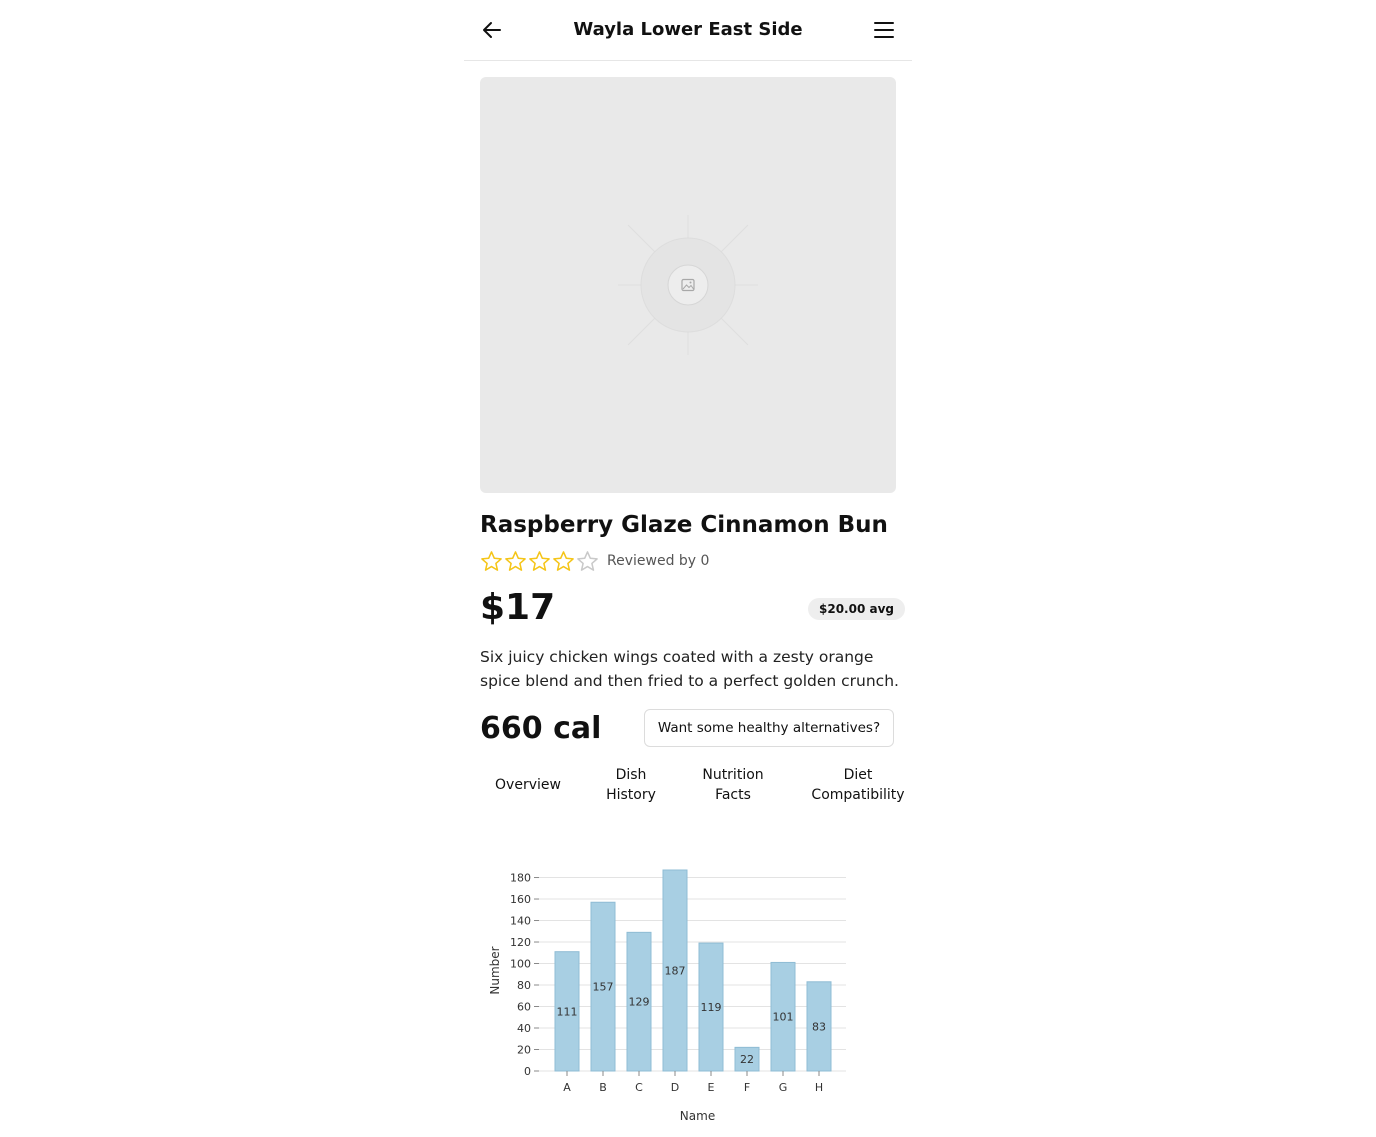 This screenshot has width=1376, height=1137. I want to click on dish-price: $17, so click(518, 607).